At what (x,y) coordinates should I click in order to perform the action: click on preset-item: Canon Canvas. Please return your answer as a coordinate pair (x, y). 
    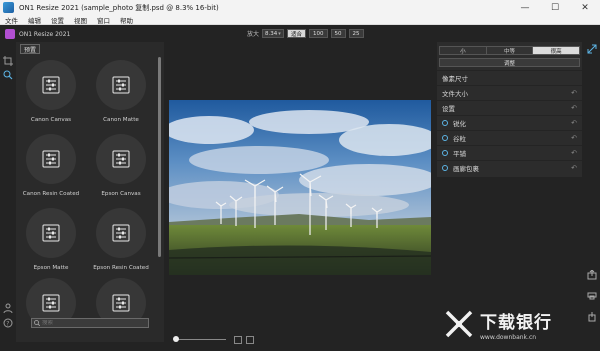
    Looking at the image, I should click on (51, 98).